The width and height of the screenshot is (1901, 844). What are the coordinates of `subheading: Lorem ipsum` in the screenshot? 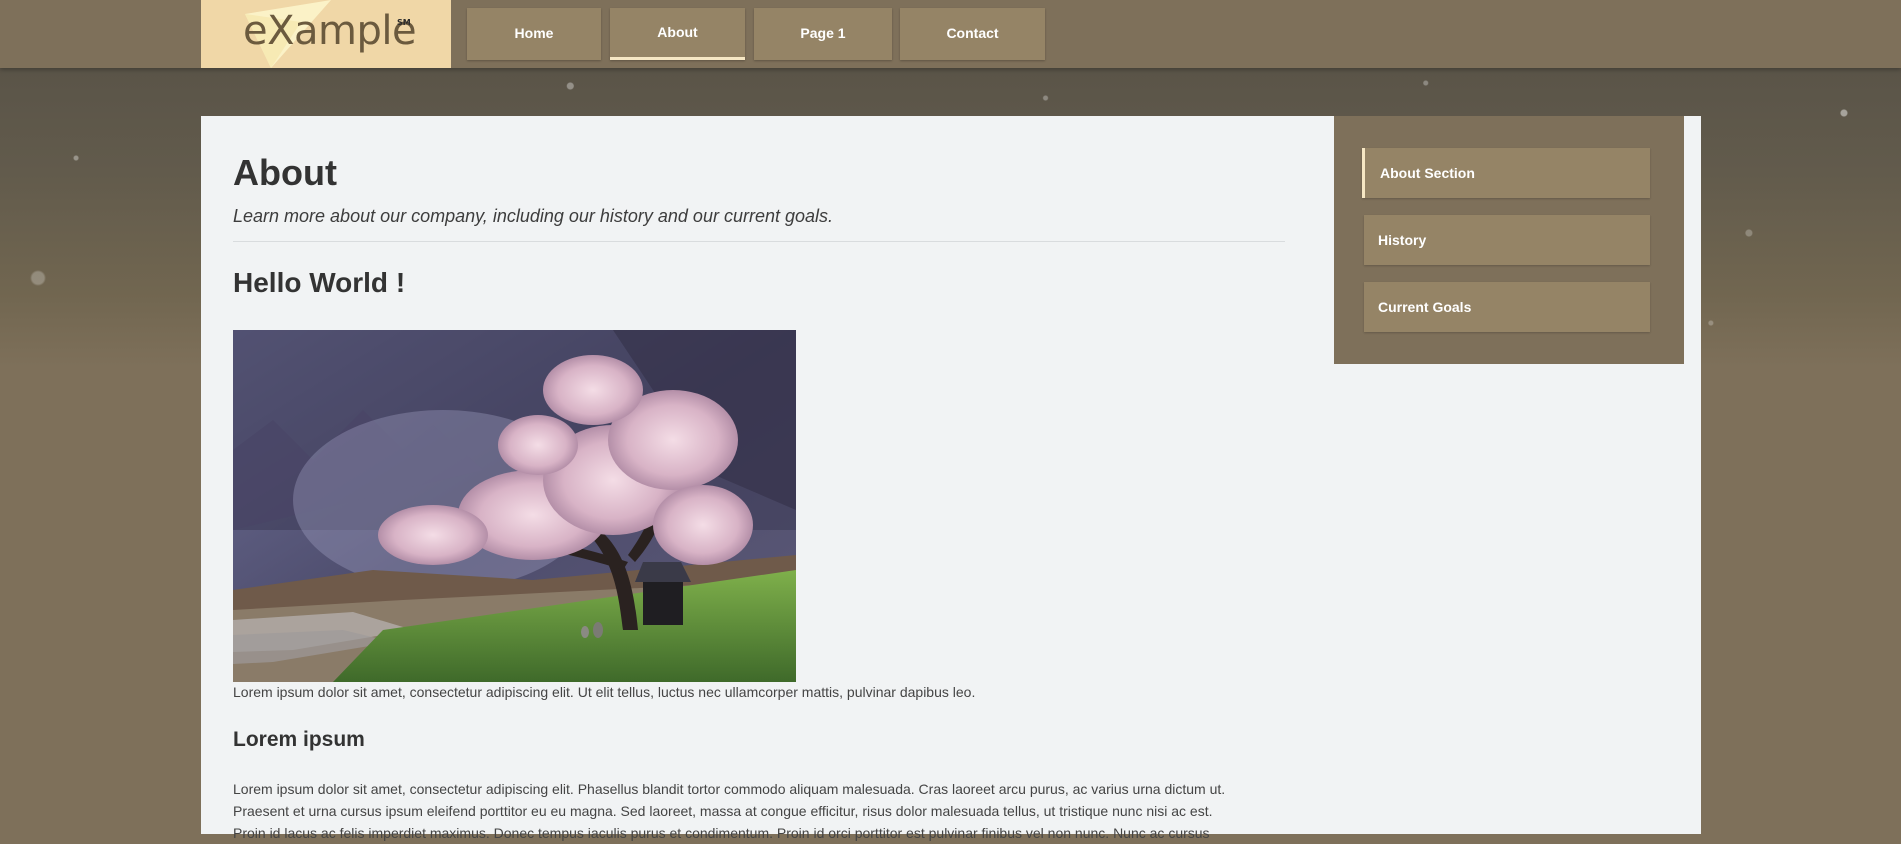 It's located at (299, 739).